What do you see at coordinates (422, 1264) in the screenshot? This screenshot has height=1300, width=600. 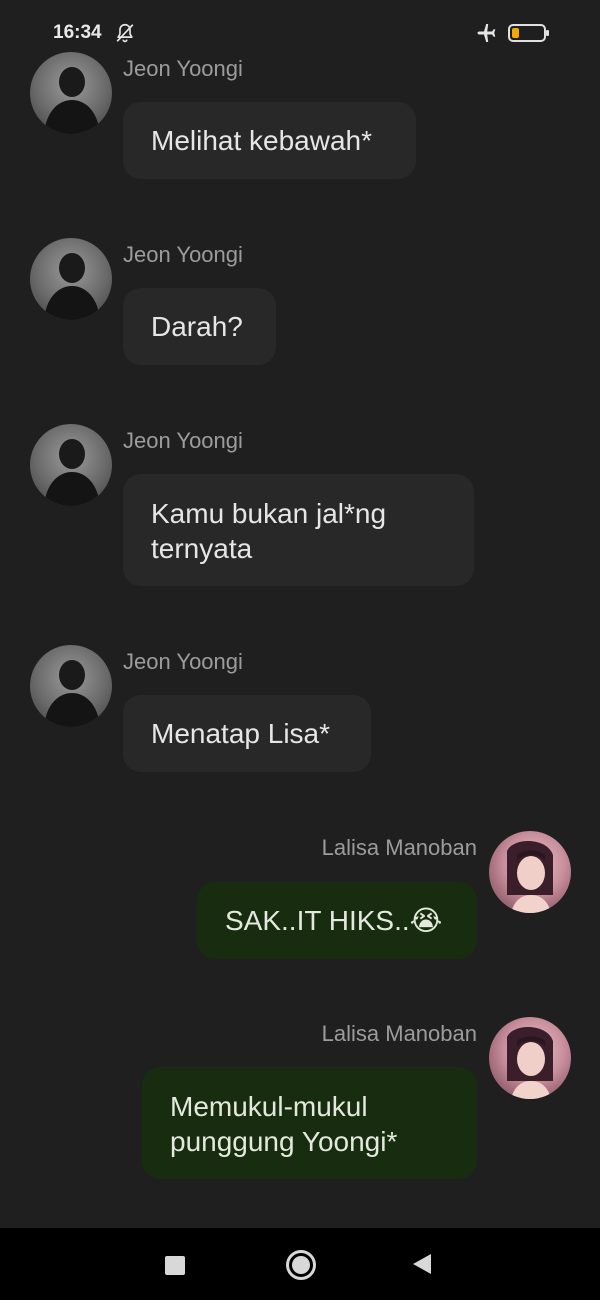 I see `back-icon` at bounding box center [422, 1264].